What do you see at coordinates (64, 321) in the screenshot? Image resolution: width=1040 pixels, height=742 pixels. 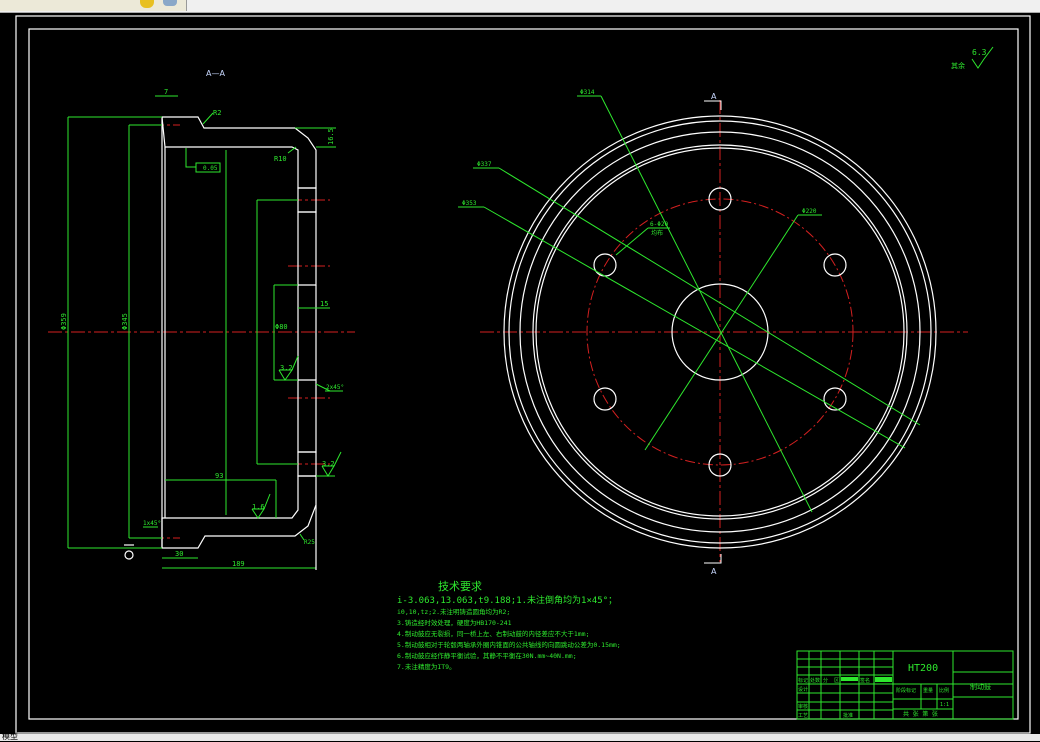 I see `dim-d359: Φ359` at bounding box center [64, 321].